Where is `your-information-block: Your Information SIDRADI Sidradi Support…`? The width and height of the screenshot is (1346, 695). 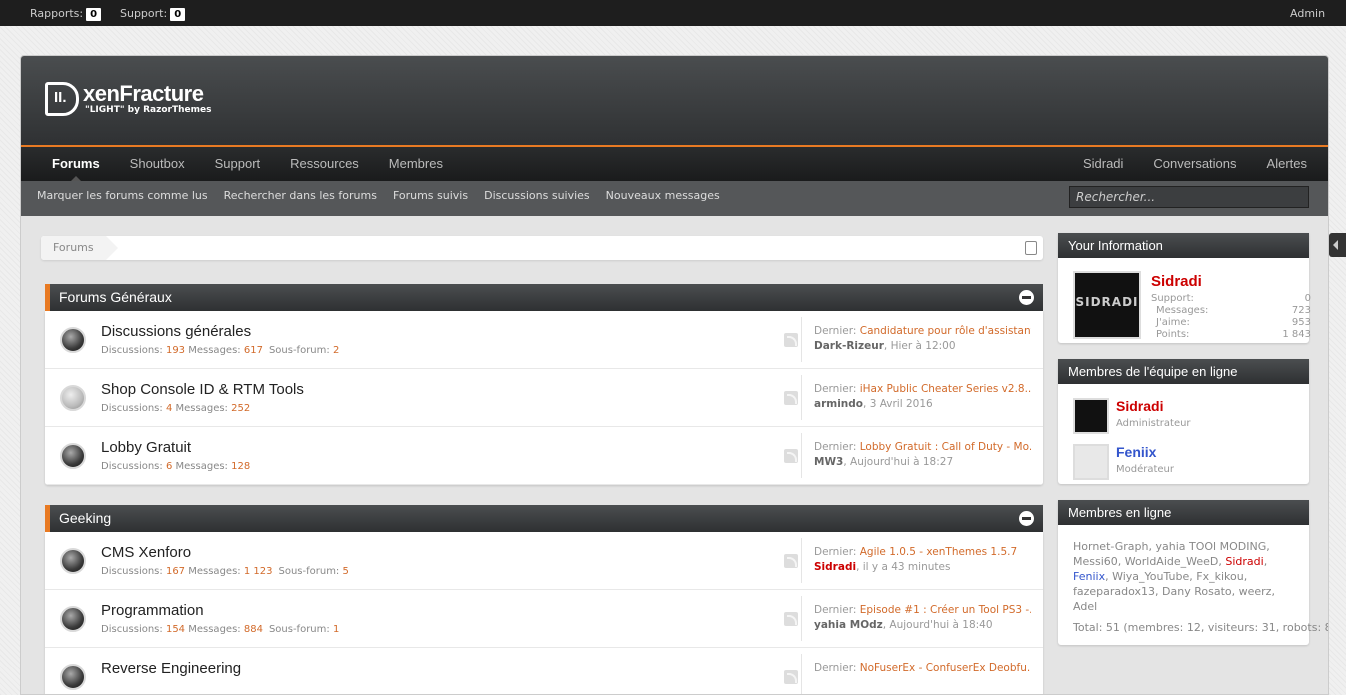 your-information-block: Your Information SIDRADI Sidradi Support… is located at coordinates (1184, 288).